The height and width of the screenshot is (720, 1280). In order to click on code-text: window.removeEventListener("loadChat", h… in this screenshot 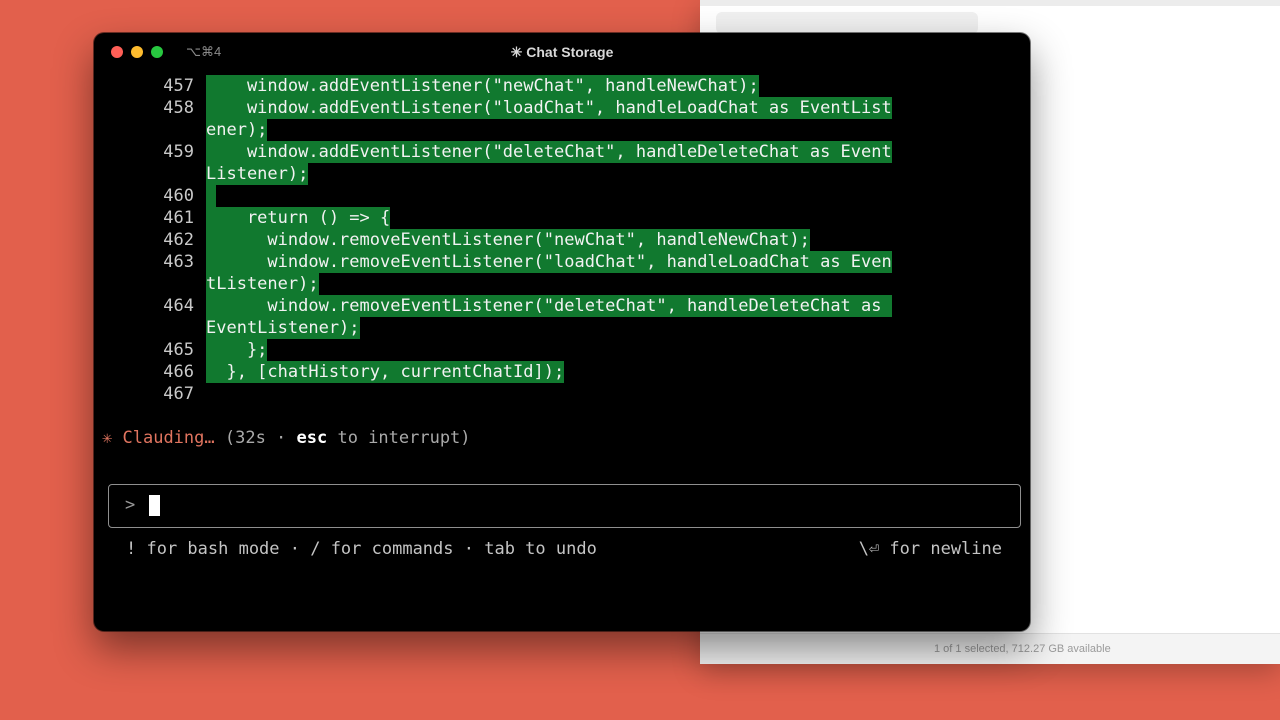, I will do `click(549, 262)`.